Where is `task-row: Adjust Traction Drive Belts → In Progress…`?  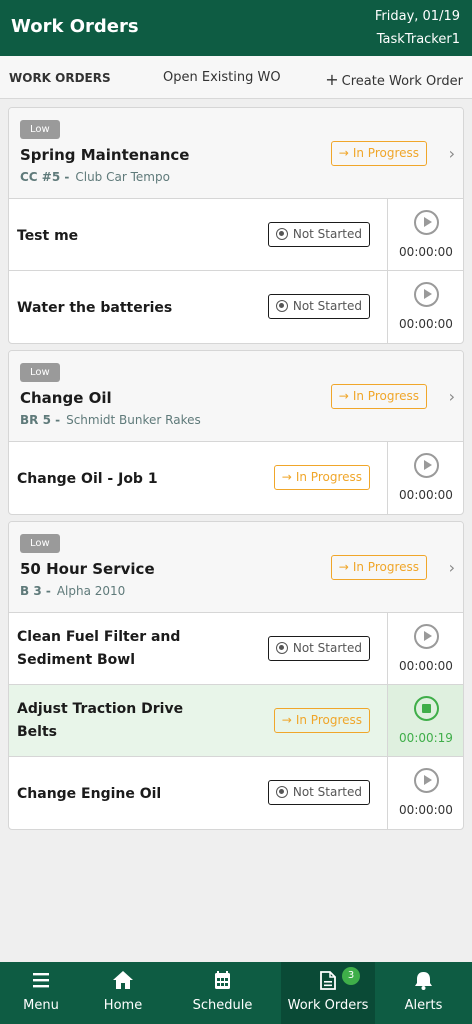
task-row: Adjust Traction Drive Belts → In Progress… is located at coordinates (236, 721).